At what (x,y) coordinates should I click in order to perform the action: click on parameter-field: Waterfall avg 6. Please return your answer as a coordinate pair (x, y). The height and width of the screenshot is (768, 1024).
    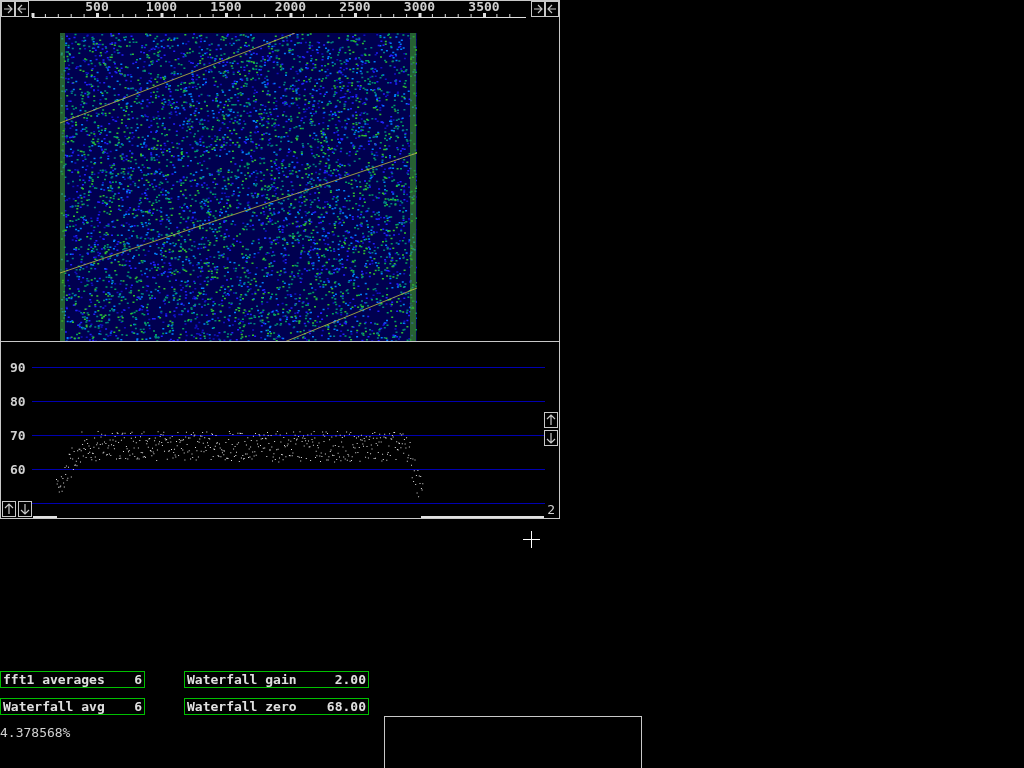
    Looking at the image, I should click on (72, 706).